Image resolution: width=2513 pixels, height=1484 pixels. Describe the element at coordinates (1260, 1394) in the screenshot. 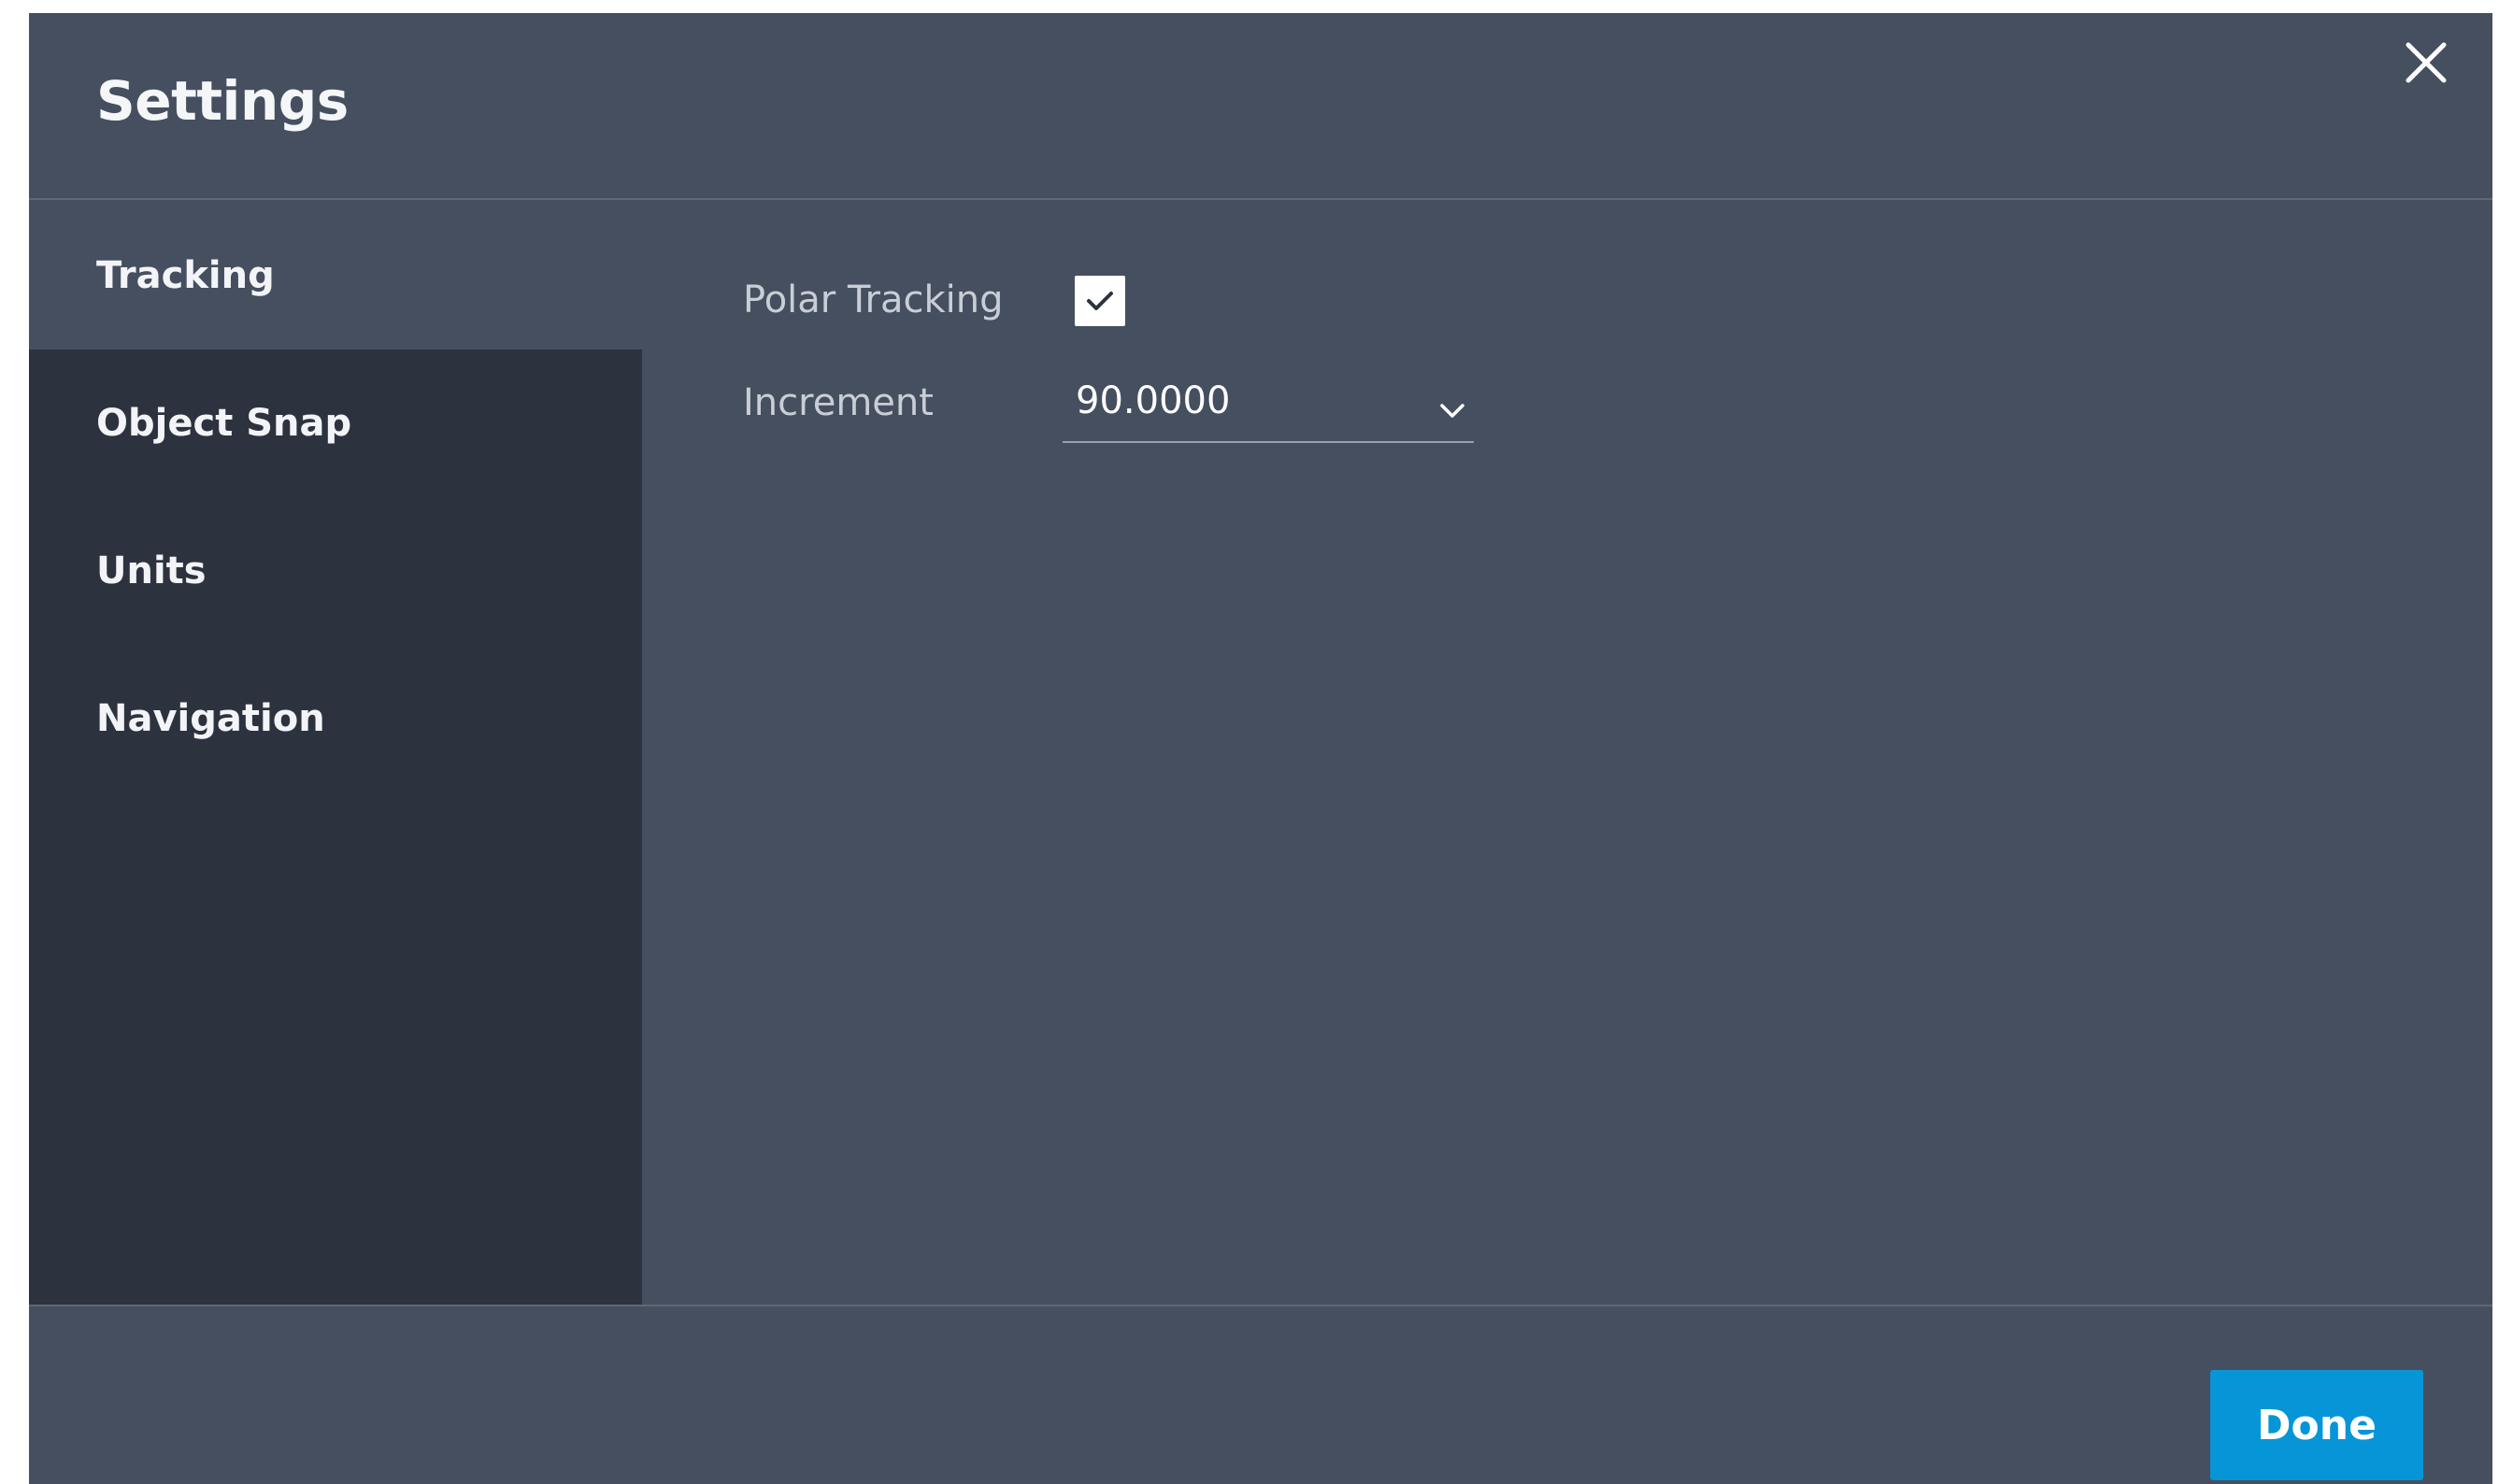

I see `dialog-footer: Done` at that location.